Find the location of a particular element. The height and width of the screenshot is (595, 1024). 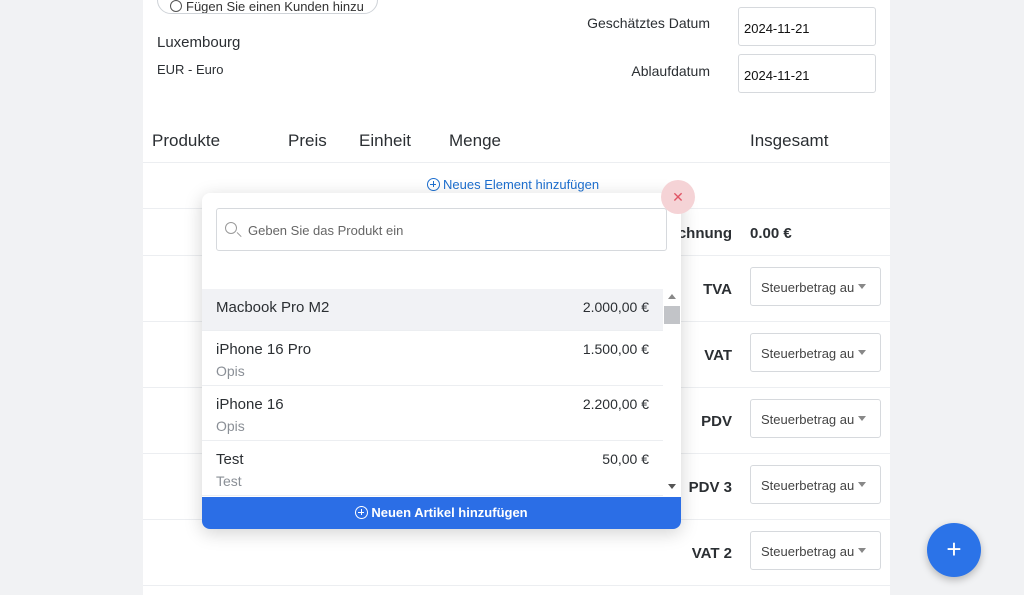

product-item-iphone-16-pro: iPhone 16 Pro Opis 1.500,00 € is located at coordinates (432, 358).